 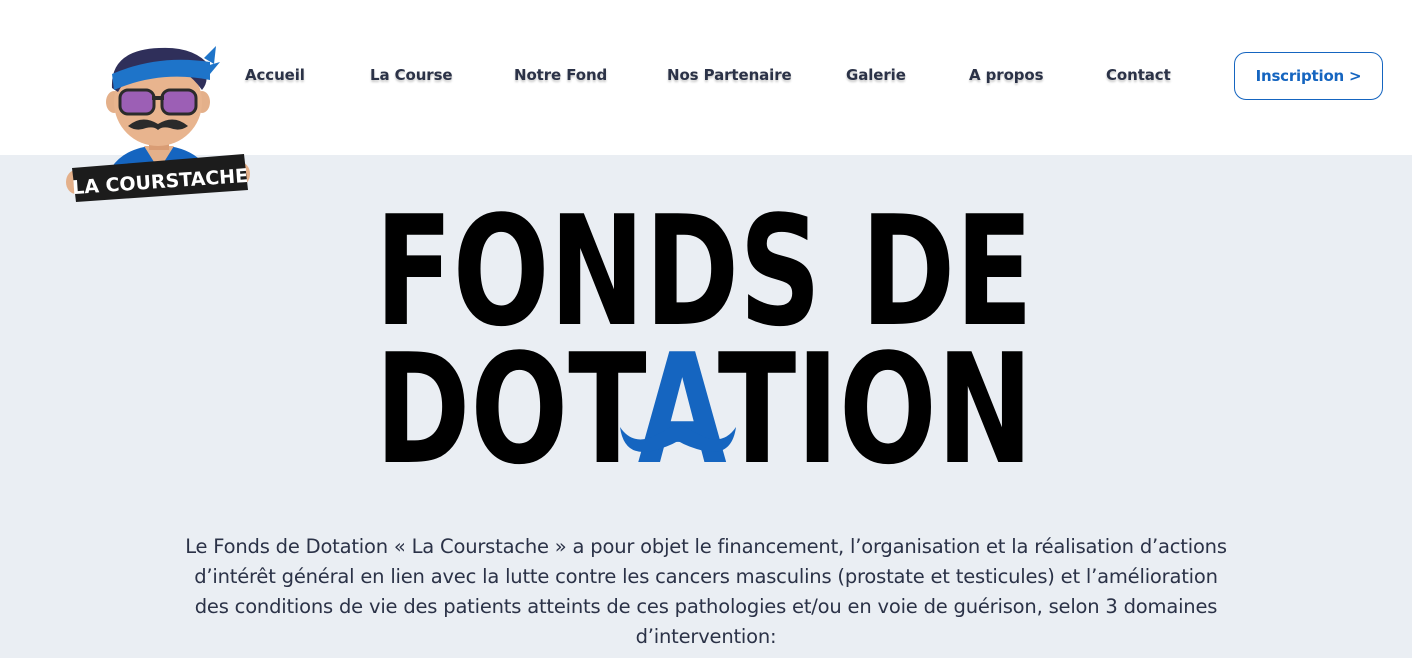 I want to click on mascot-logo-icon: LA COURSTACHE, so click(x=158, y=124).